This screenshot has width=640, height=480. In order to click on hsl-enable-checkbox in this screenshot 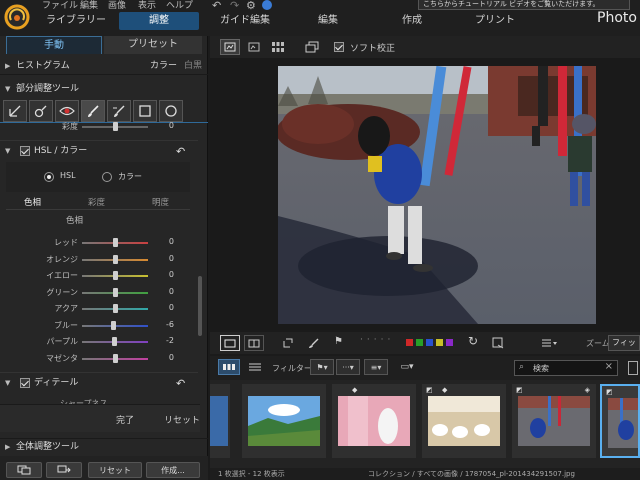, I will do `click(25, 151)`.